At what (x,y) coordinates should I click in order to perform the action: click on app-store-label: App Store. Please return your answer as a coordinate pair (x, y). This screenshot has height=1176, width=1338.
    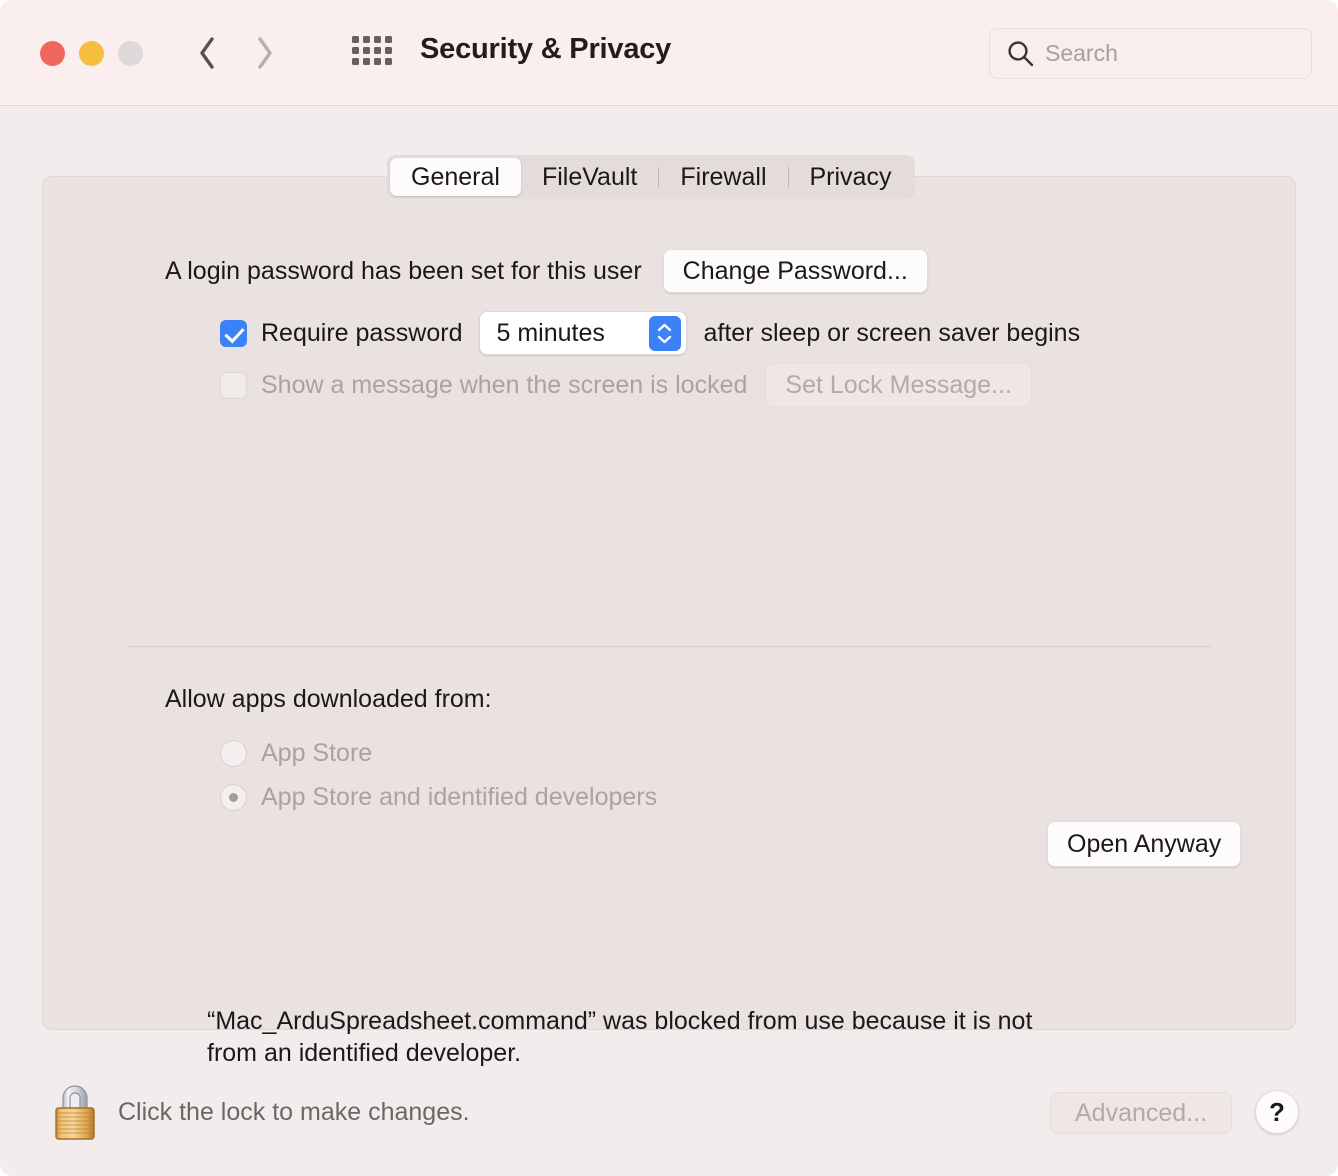
    Looking at the image, I should click on (317, 753).